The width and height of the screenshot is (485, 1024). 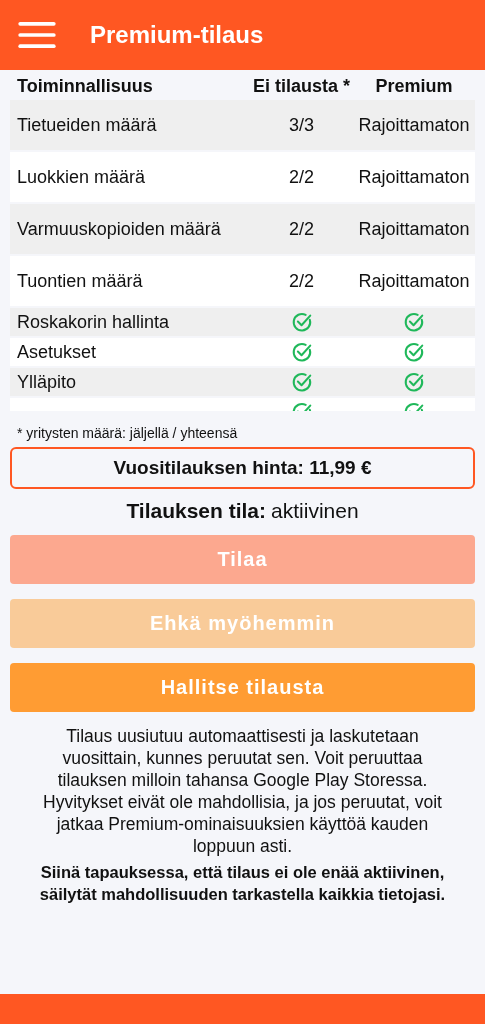 What do you see at coordinates (242, 791) in the screenshot?
I see `info-text: Tilaus uusiutuu automaattisesti ja laskutetaan vuosittain, kunnes peruutat sen. Voit peruuttaa tilauksen milloin tahansa Google Play Storessa. Hyvitykset eivät ole mahdollisia, ja jos peruutat, voit jatkaa Premium-ominaisuuksien käyttöä kauden loppuun asti.` at bounding box center [242, 791].